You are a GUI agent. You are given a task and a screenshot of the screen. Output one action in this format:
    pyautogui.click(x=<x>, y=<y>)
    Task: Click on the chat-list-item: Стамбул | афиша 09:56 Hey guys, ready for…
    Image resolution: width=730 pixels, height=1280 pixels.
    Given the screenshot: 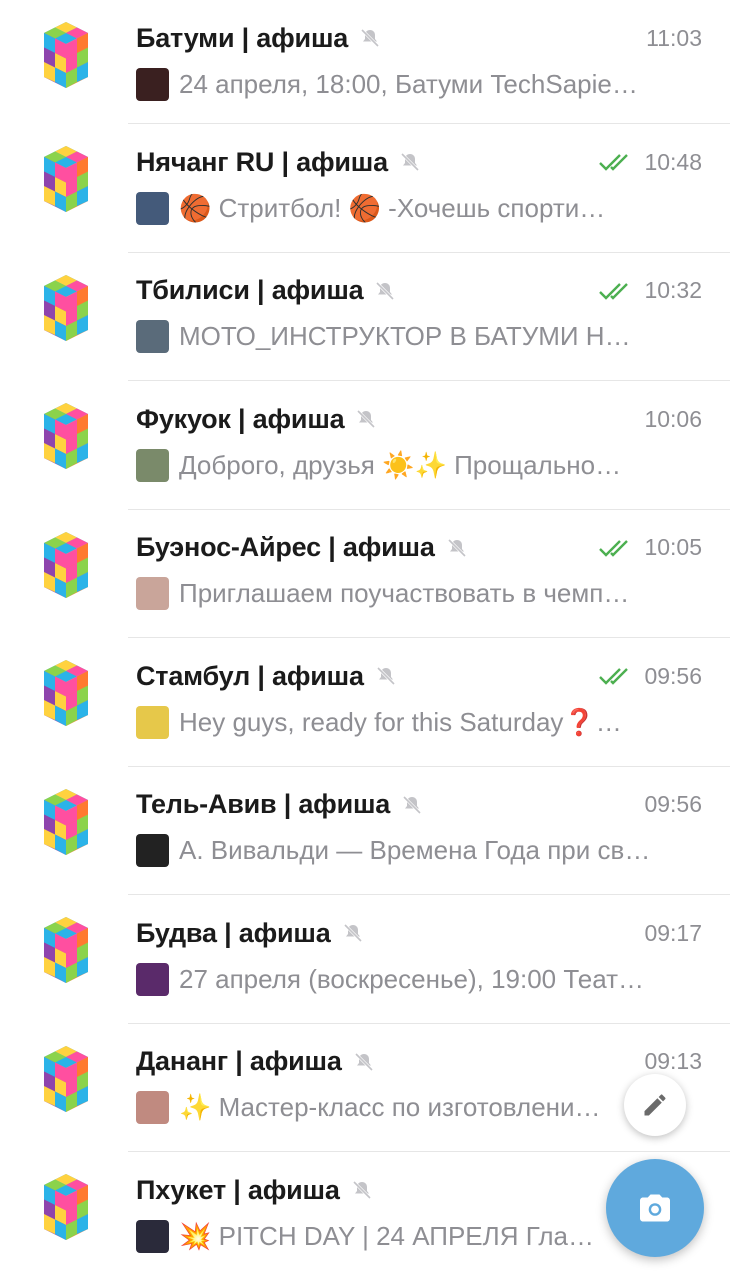 What is the action you would take?
    pyautogui.click(x=365, y=702)
    